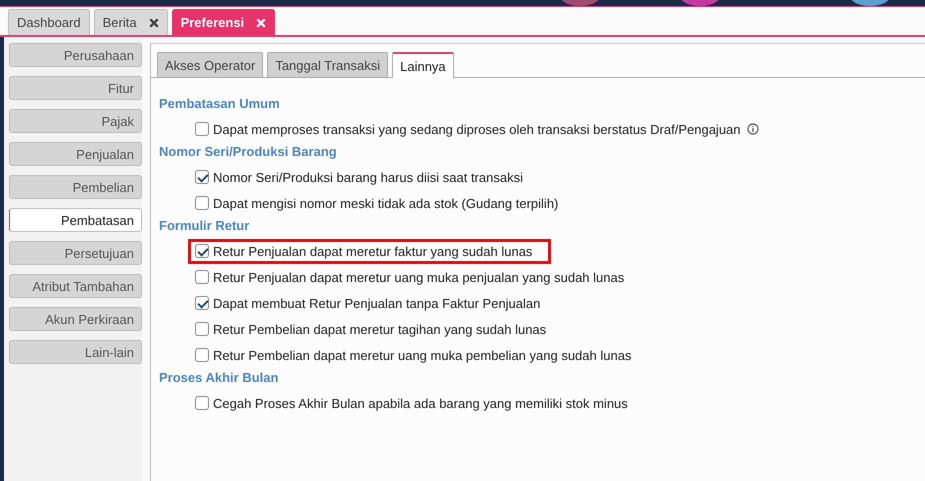  Describe the element at coordinates (131, 22) in the screenshot. I see `tab: Berita` at that location.